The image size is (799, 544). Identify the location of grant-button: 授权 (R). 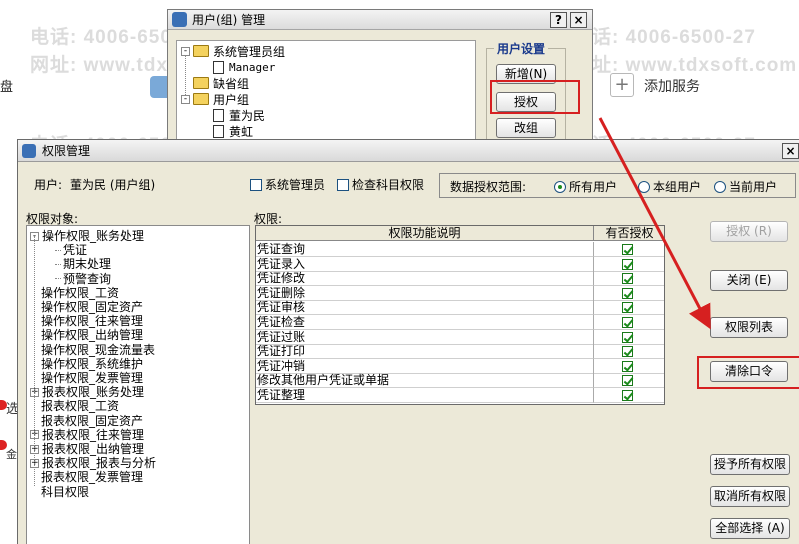
(749, 231).